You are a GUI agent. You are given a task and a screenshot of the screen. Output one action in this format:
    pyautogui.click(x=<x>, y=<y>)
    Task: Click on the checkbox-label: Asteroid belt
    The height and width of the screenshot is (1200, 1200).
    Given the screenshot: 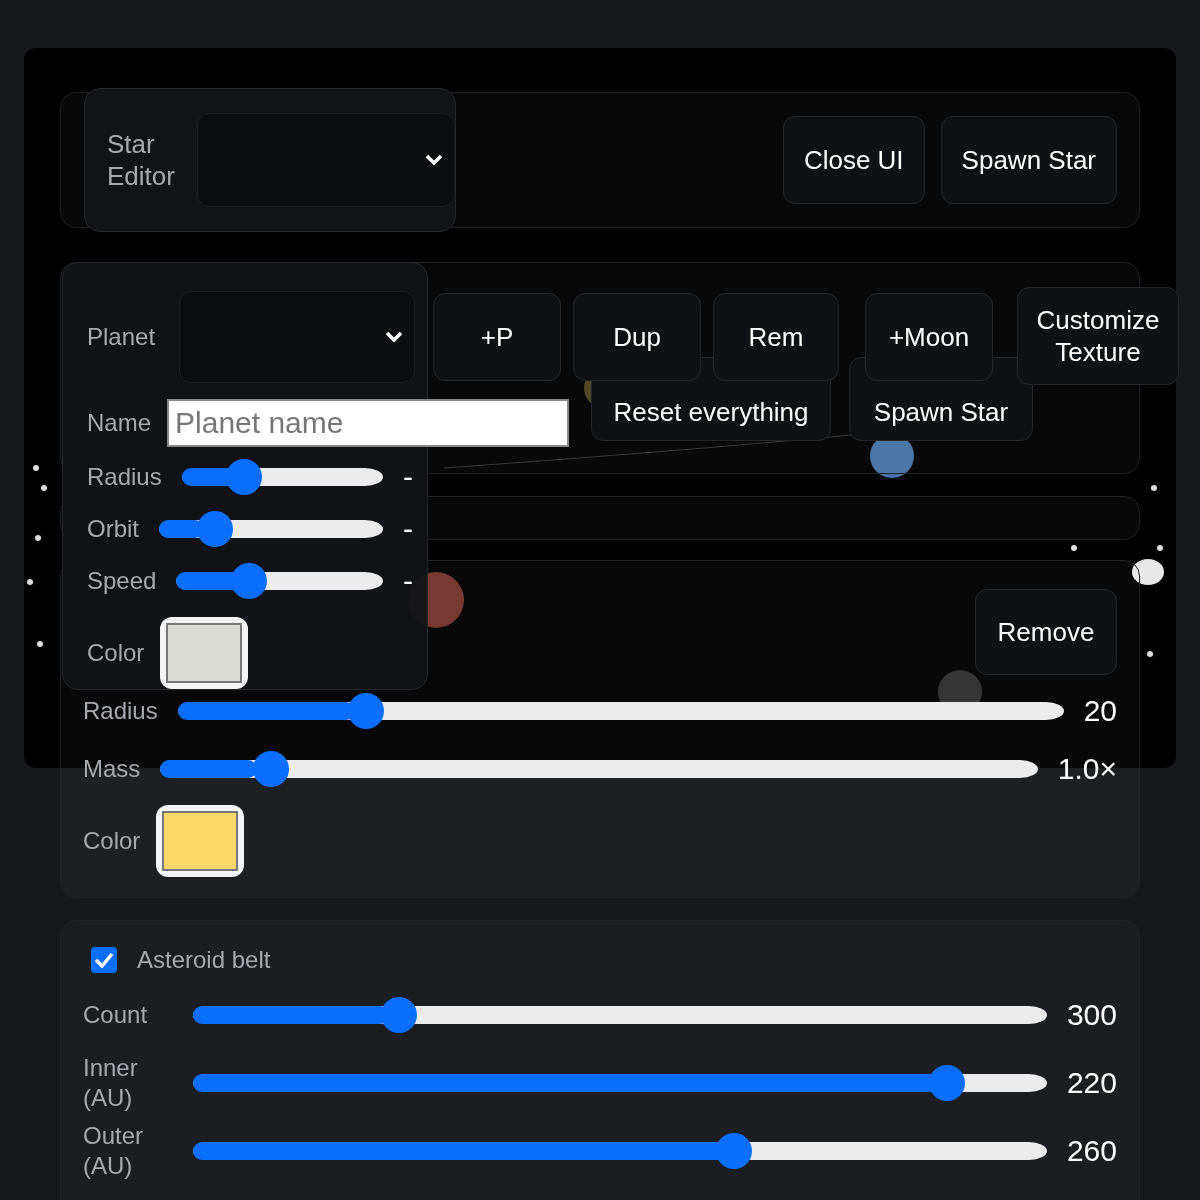 What is the action you would take?
    pyautogui.click(x=204, y=960)
    